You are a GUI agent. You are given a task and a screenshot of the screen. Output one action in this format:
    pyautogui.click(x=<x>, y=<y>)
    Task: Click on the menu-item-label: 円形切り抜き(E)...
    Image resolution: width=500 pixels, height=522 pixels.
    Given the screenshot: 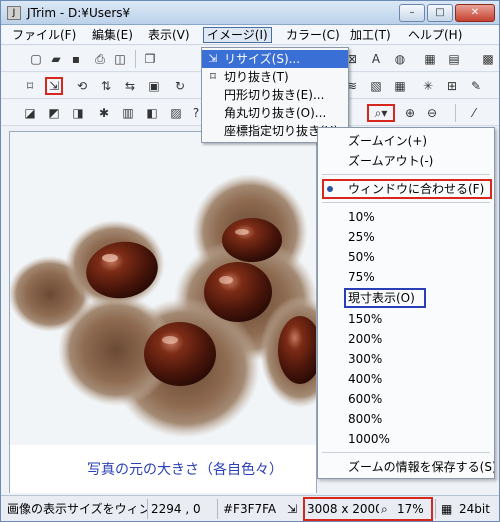 What is the action you would take?
    pyautogui.click(x=274, y=95)
    